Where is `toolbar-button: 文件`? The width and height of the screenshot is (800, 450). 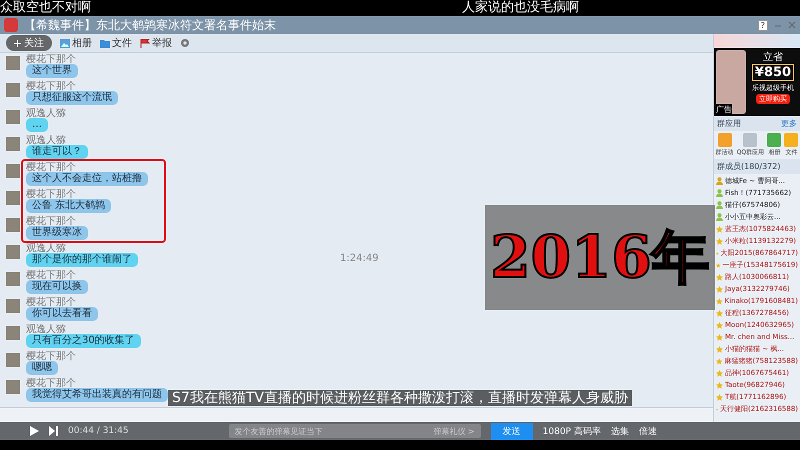 toolbar-button: 文件 is located at coordinates (116, 43).